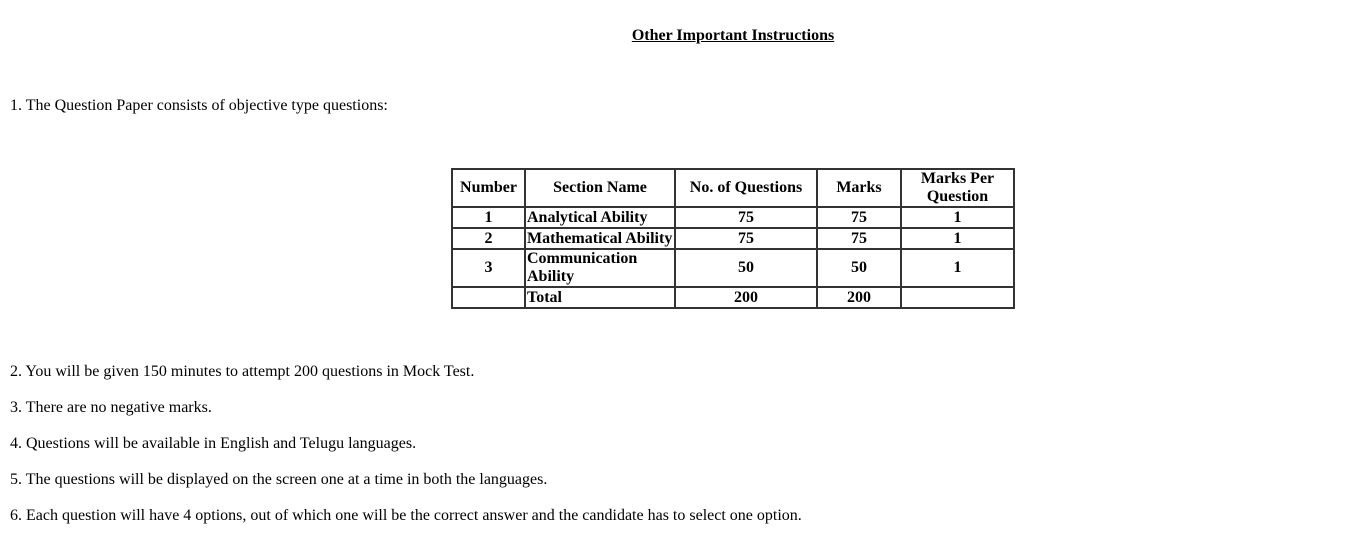  I want to click on header-number: Number, so click(488, 188).